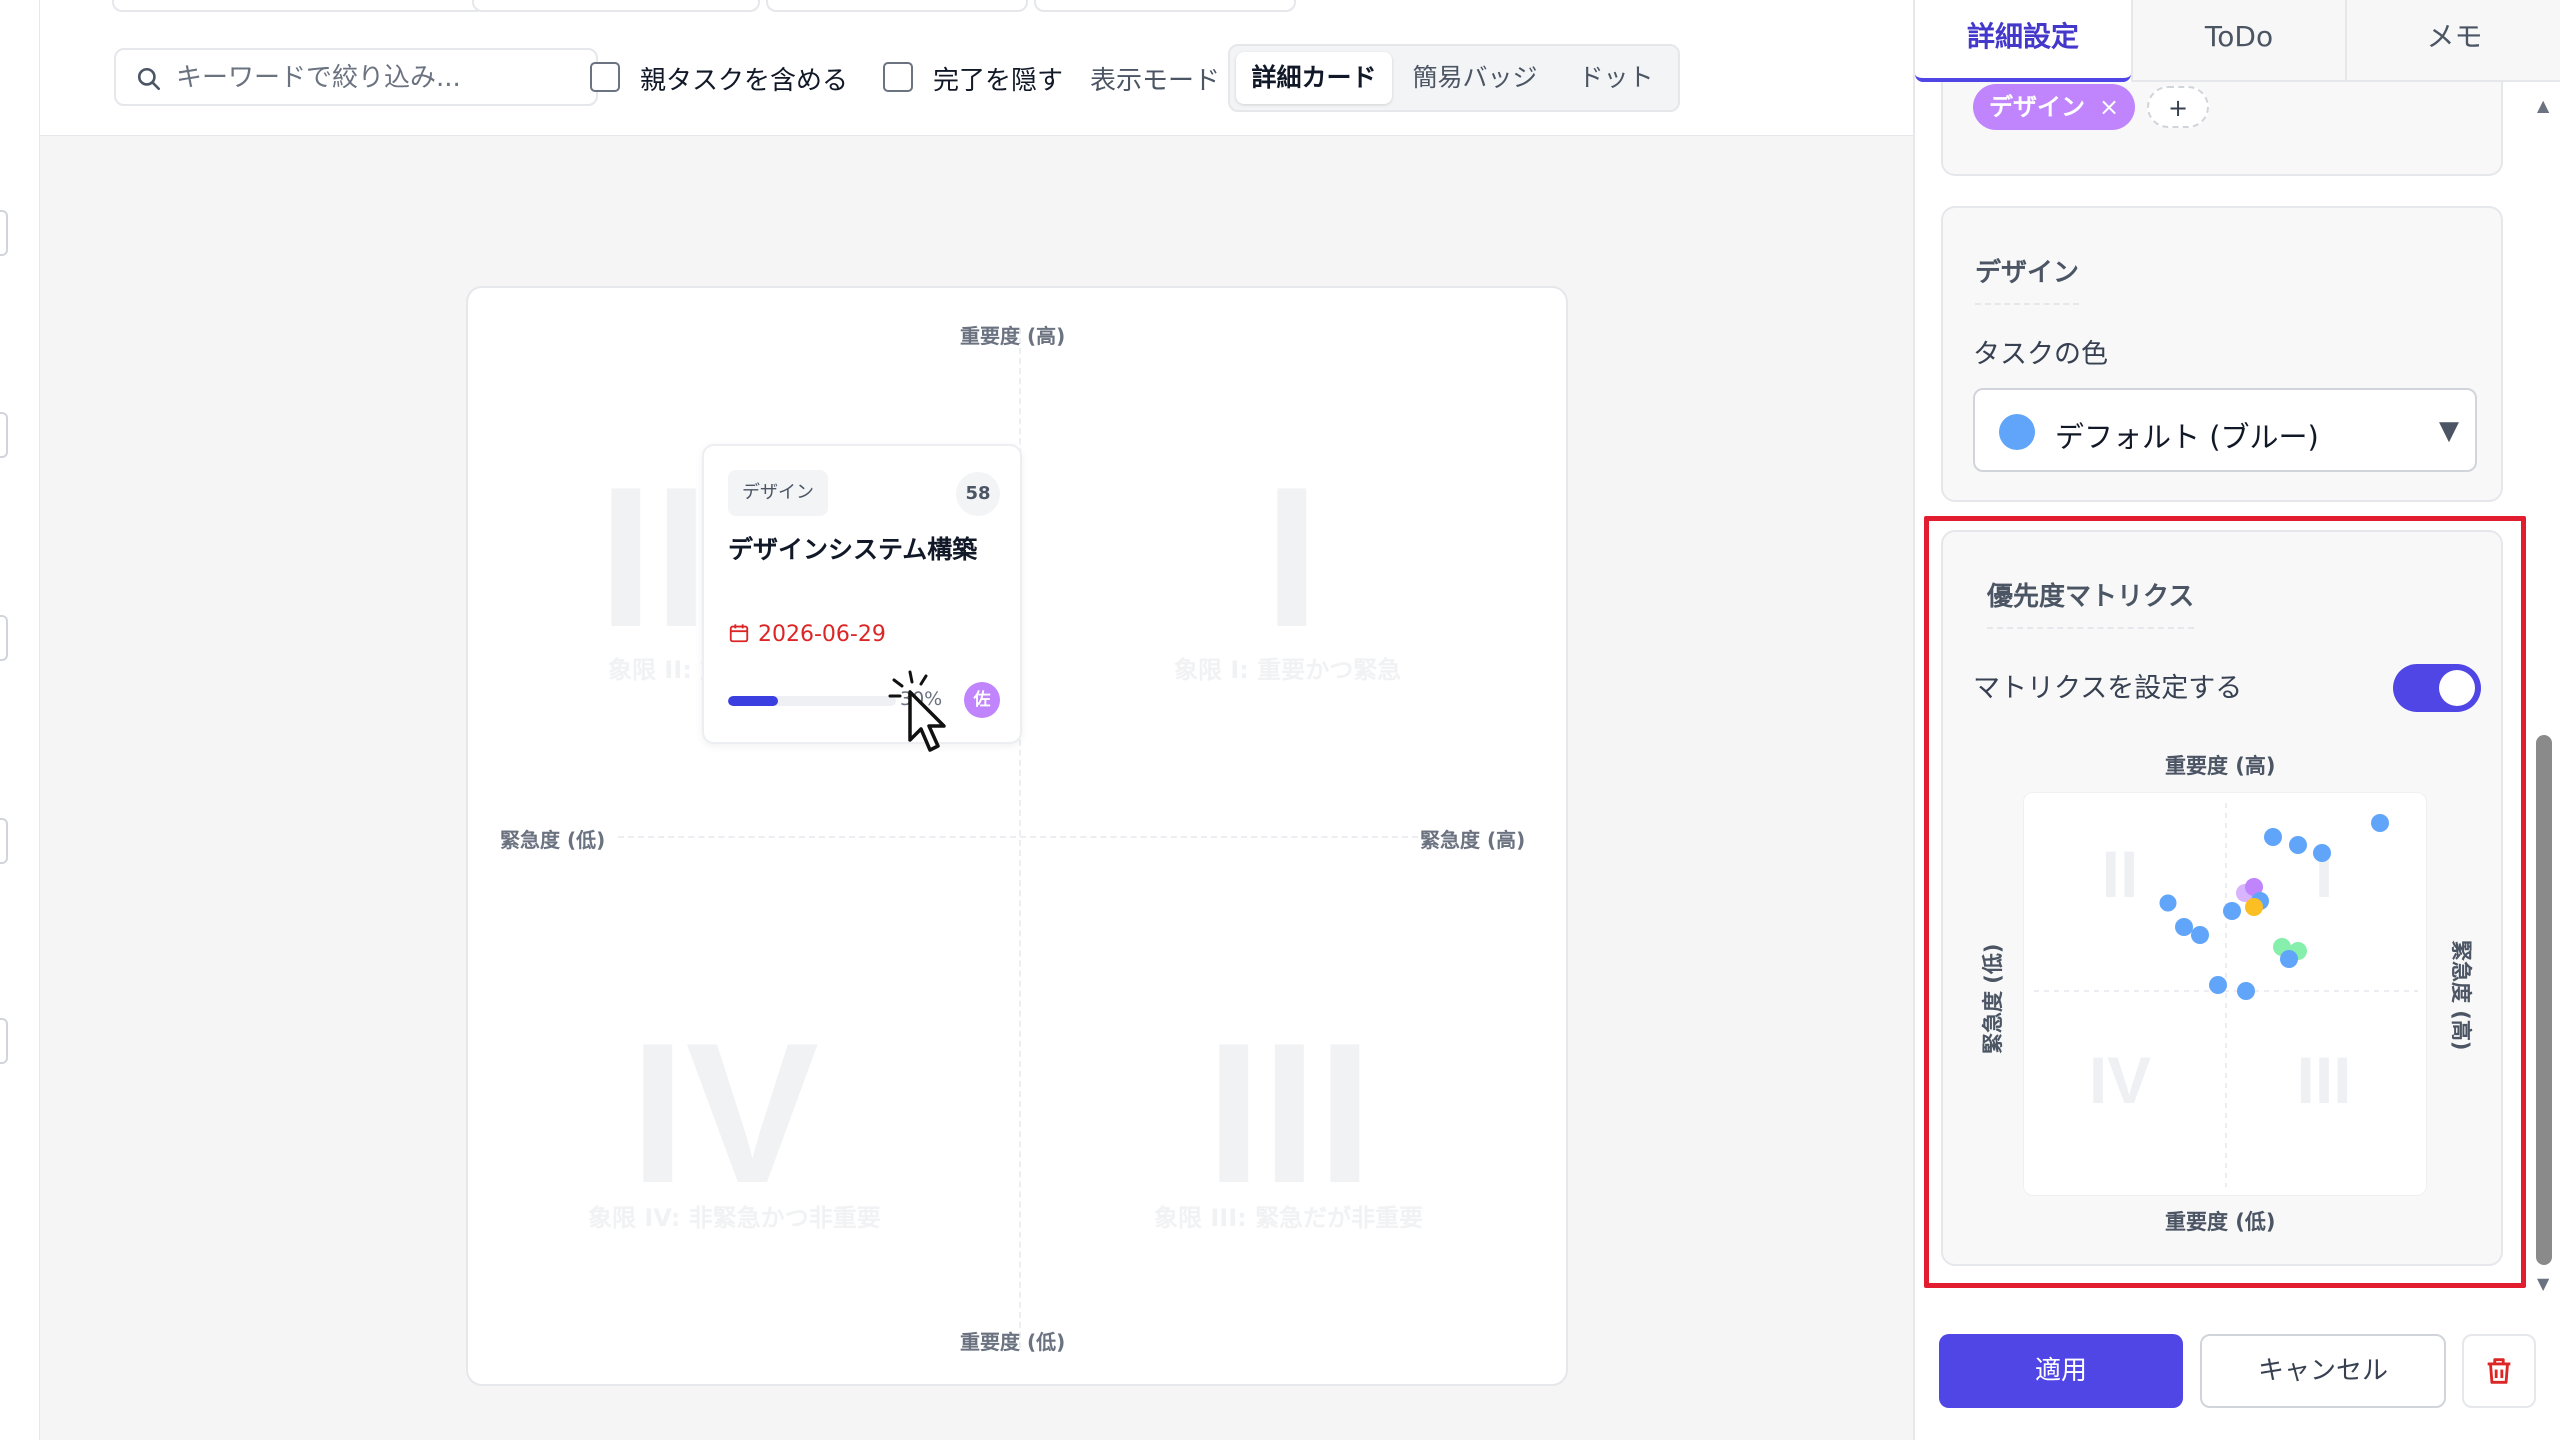 This screenshot has height=1440, width=2560. I want to click on task-count-badge: 58, so click(978, 494).